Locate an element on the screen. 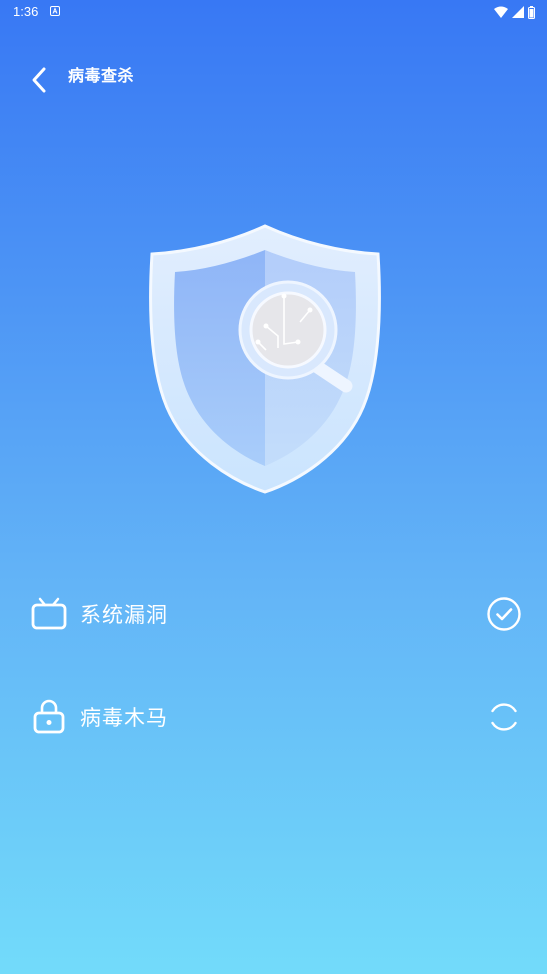 The image size is (547, 974). chevron-left-icon is located at coordinates (39, 80).